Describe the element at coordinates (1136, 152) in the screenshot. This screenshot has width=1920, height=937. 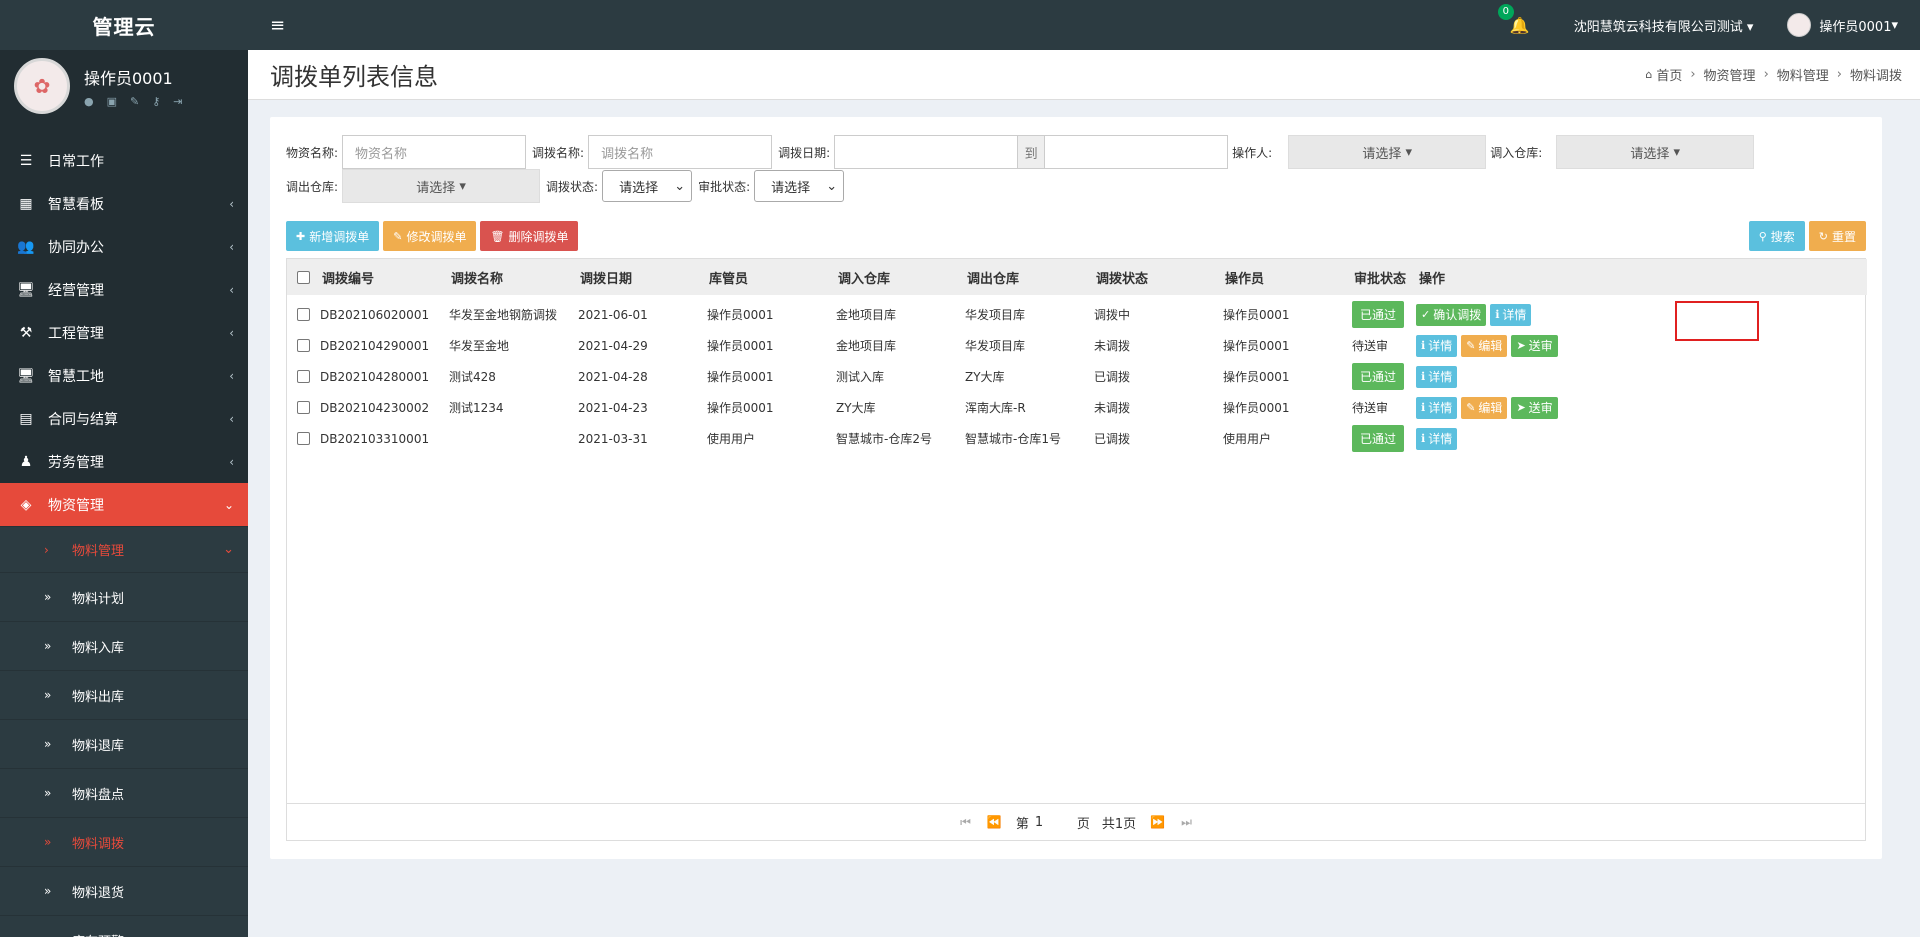
I see `date-end-input` at that location.